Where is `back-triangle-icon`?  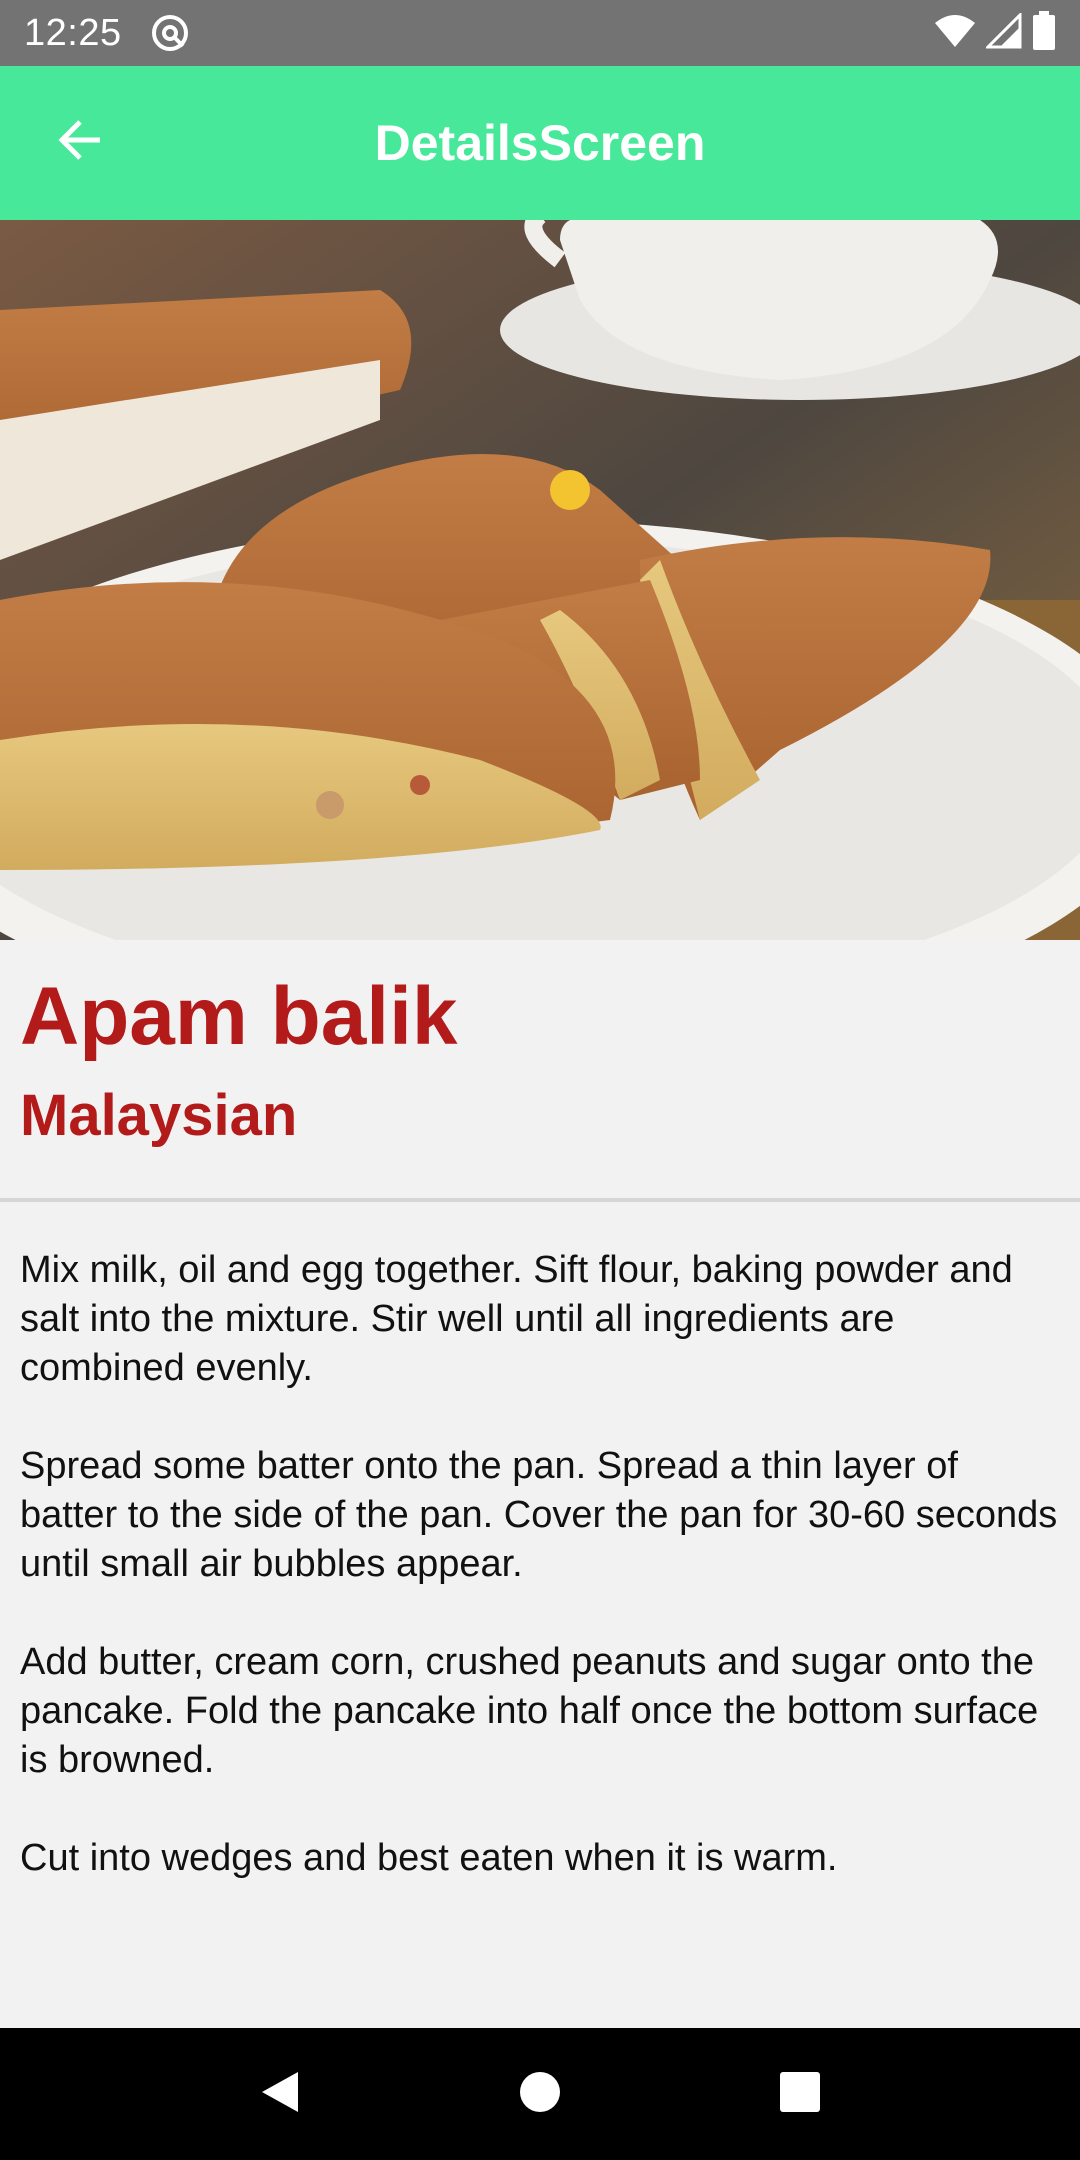 back-triangle-icon is located at coordinates (280, 2094).